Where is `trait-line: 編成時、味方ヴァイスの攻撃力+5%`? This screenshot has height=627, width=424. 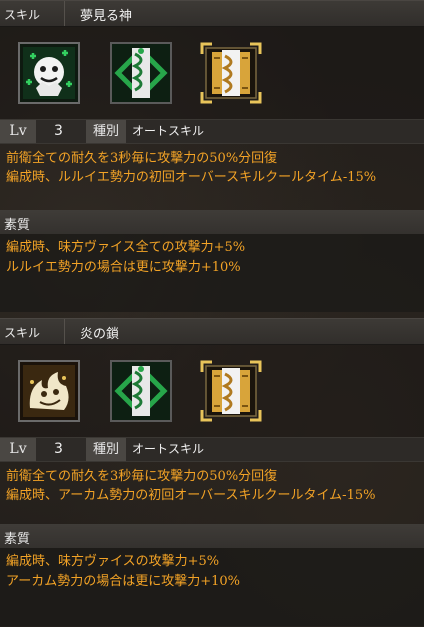 trait-line: 編成時、味方ヴァイスの攻撃力+5% is located at coordinates (113, 561).